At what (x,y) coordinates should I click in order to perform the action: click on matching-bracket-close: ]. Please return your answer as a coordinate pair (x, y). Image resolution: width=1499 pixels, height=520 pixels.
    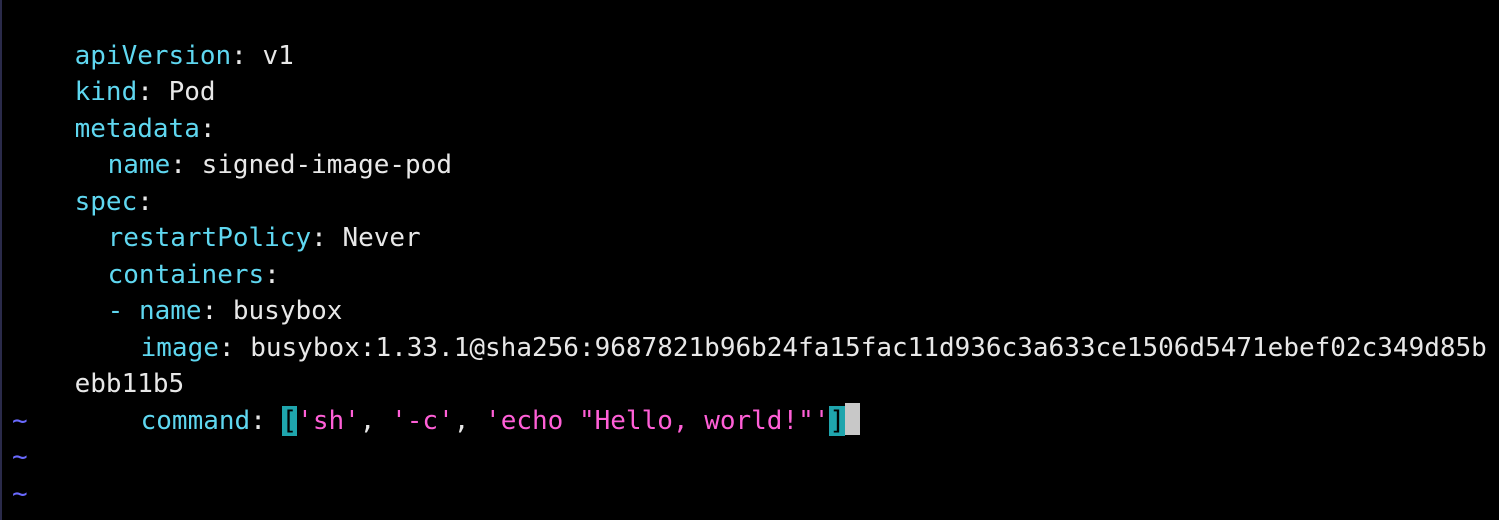
    Looking at the image, I should click on (837, 420).